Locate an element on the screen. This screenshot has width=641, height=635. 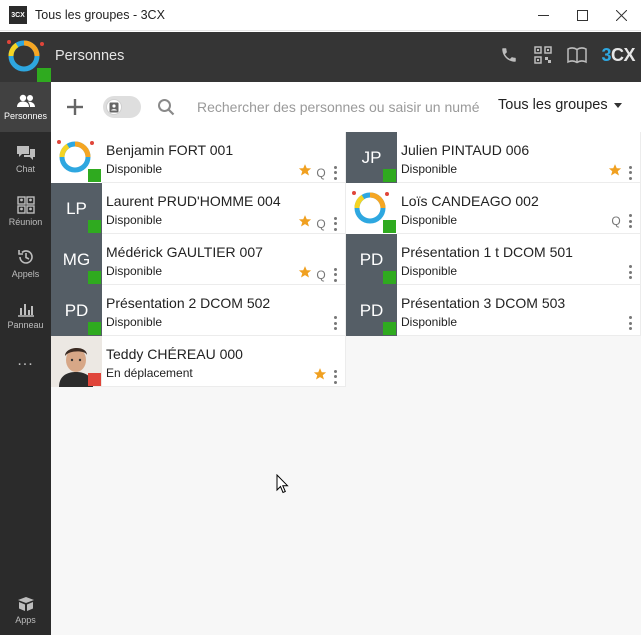
contact-name: Présentation 1 t DCOM 501 is located at coordinates (487, 252).